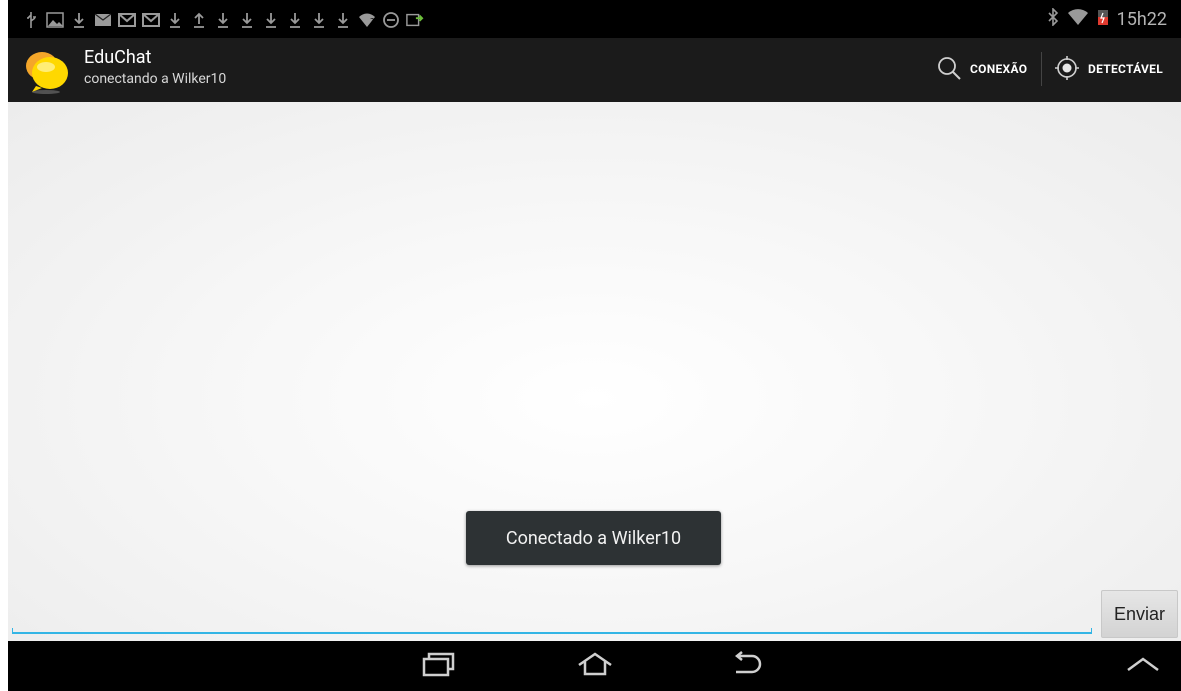 The height and width of the screenshot is (691, 1181). I want to click on back-icon, so click(746, 666).